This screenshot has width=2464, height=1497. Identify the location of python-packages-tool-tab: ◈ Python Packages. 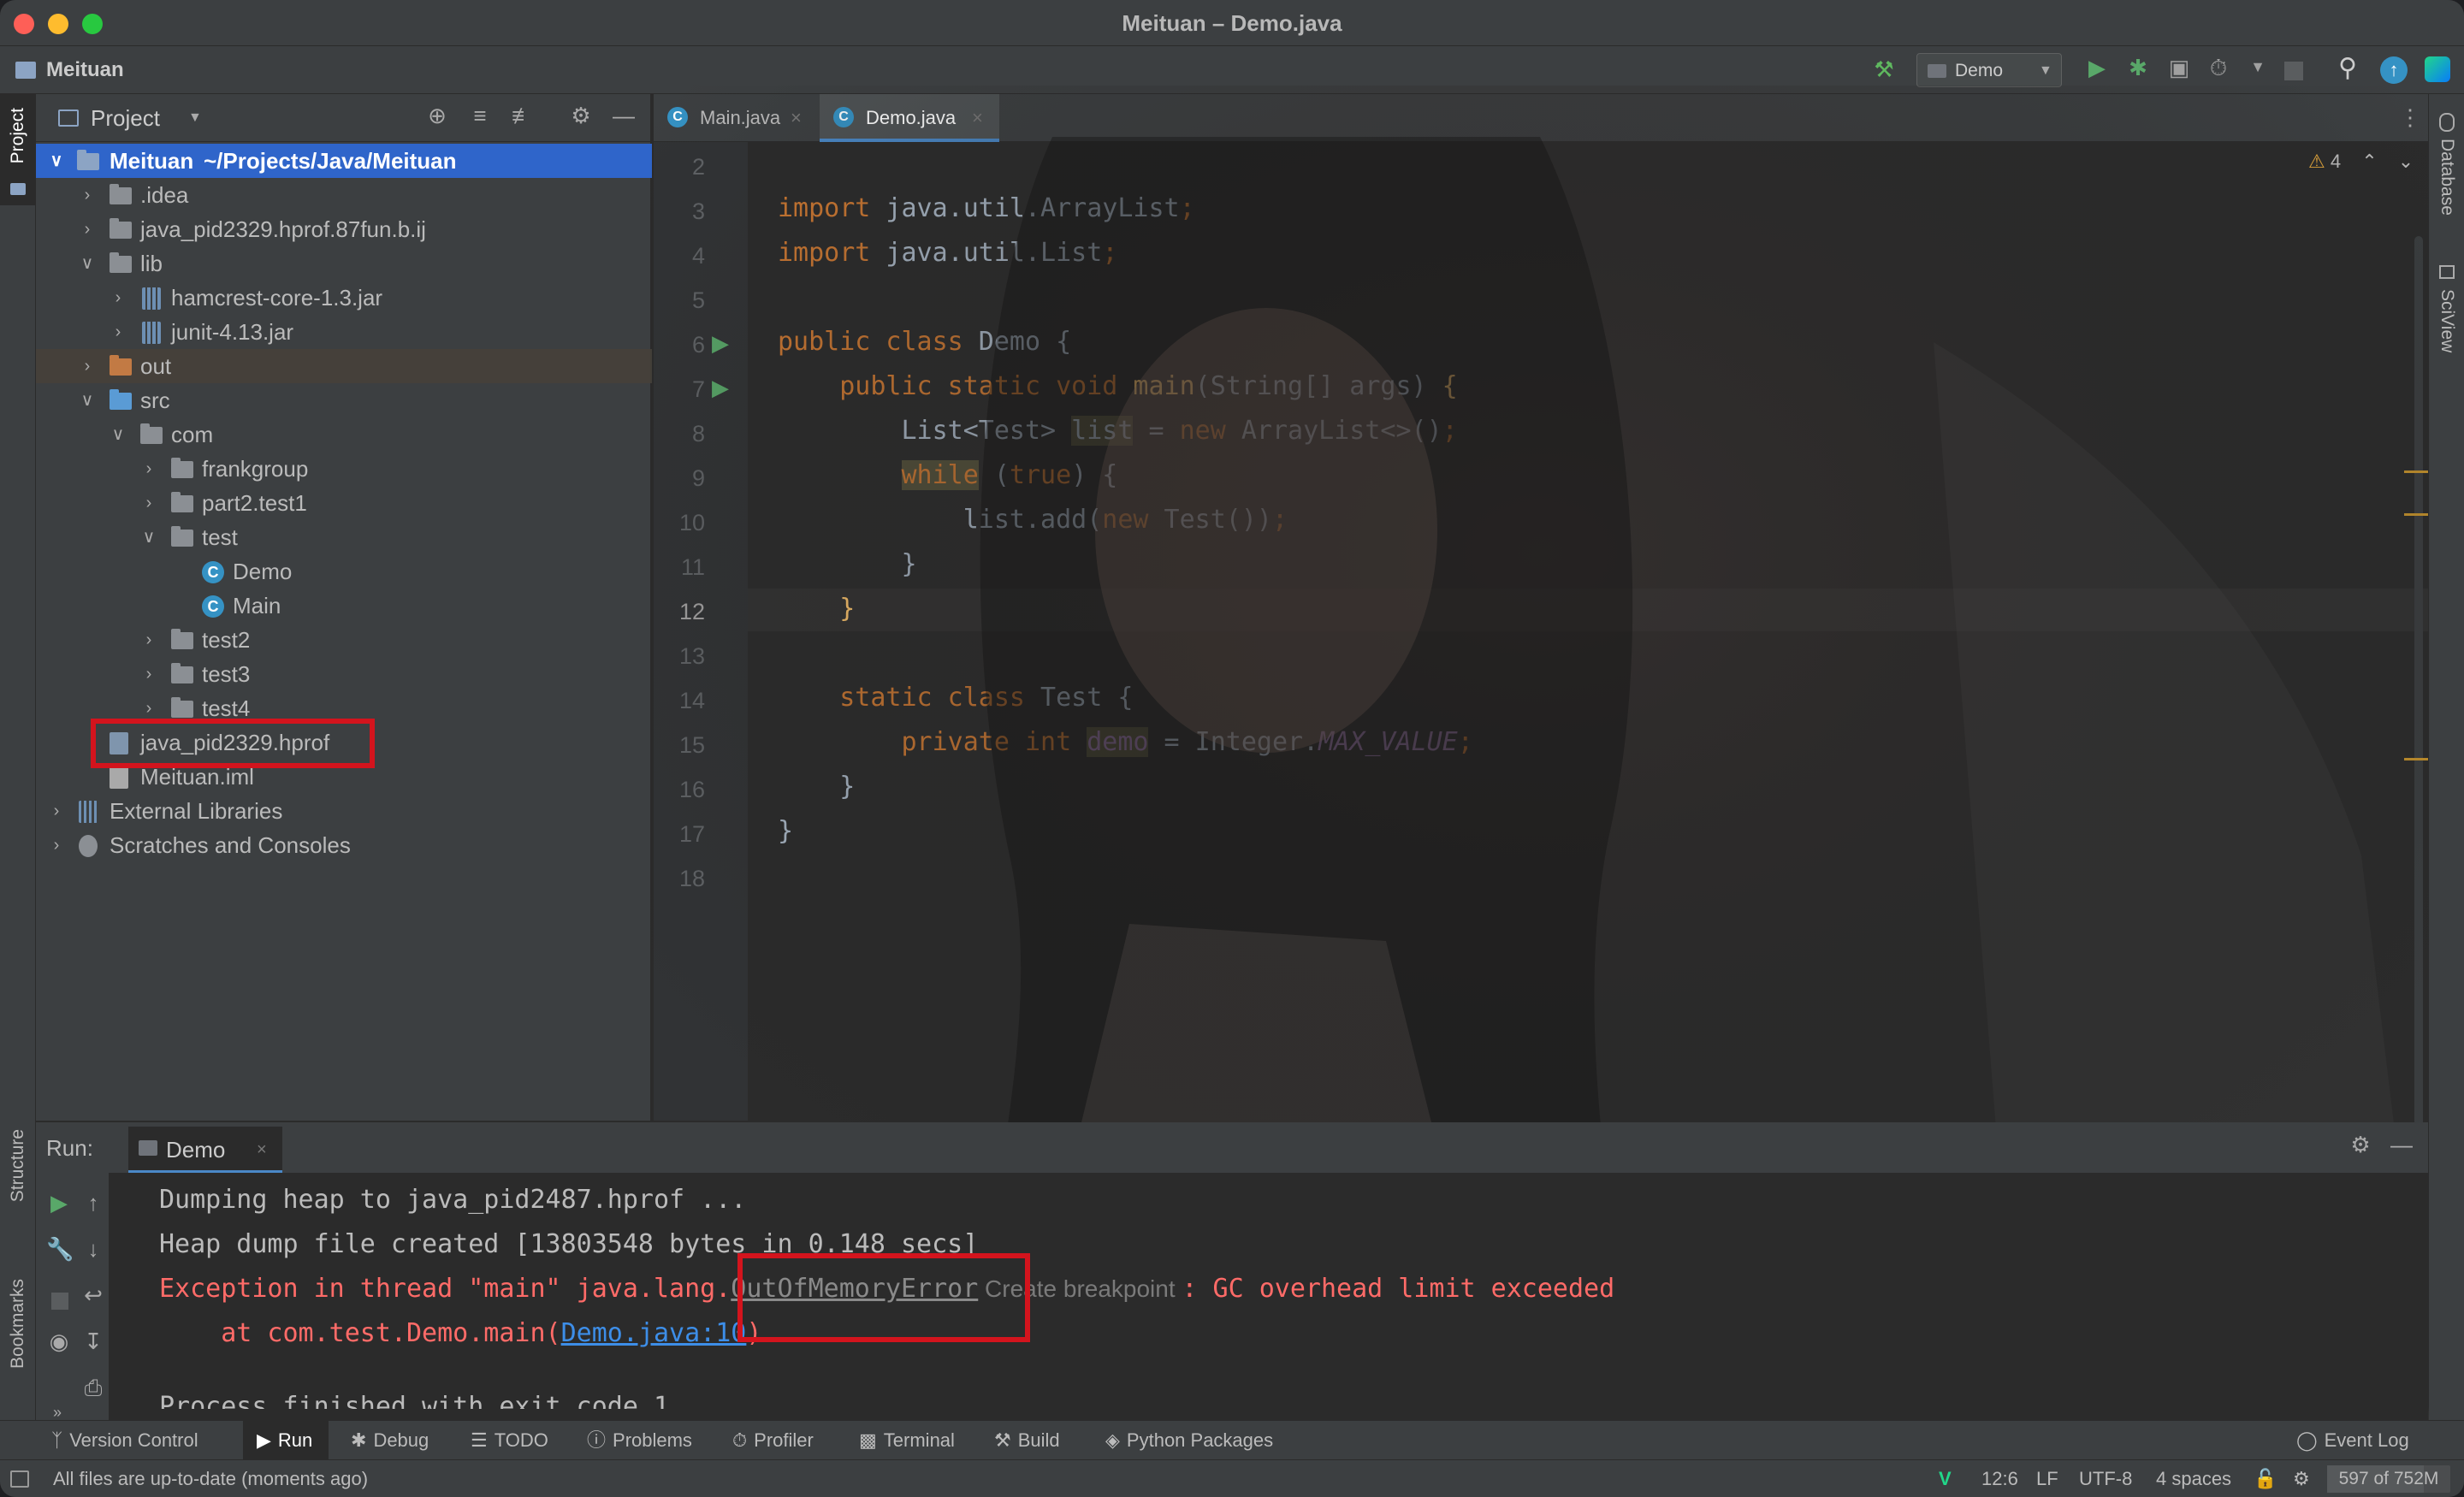
(1199, 1440).